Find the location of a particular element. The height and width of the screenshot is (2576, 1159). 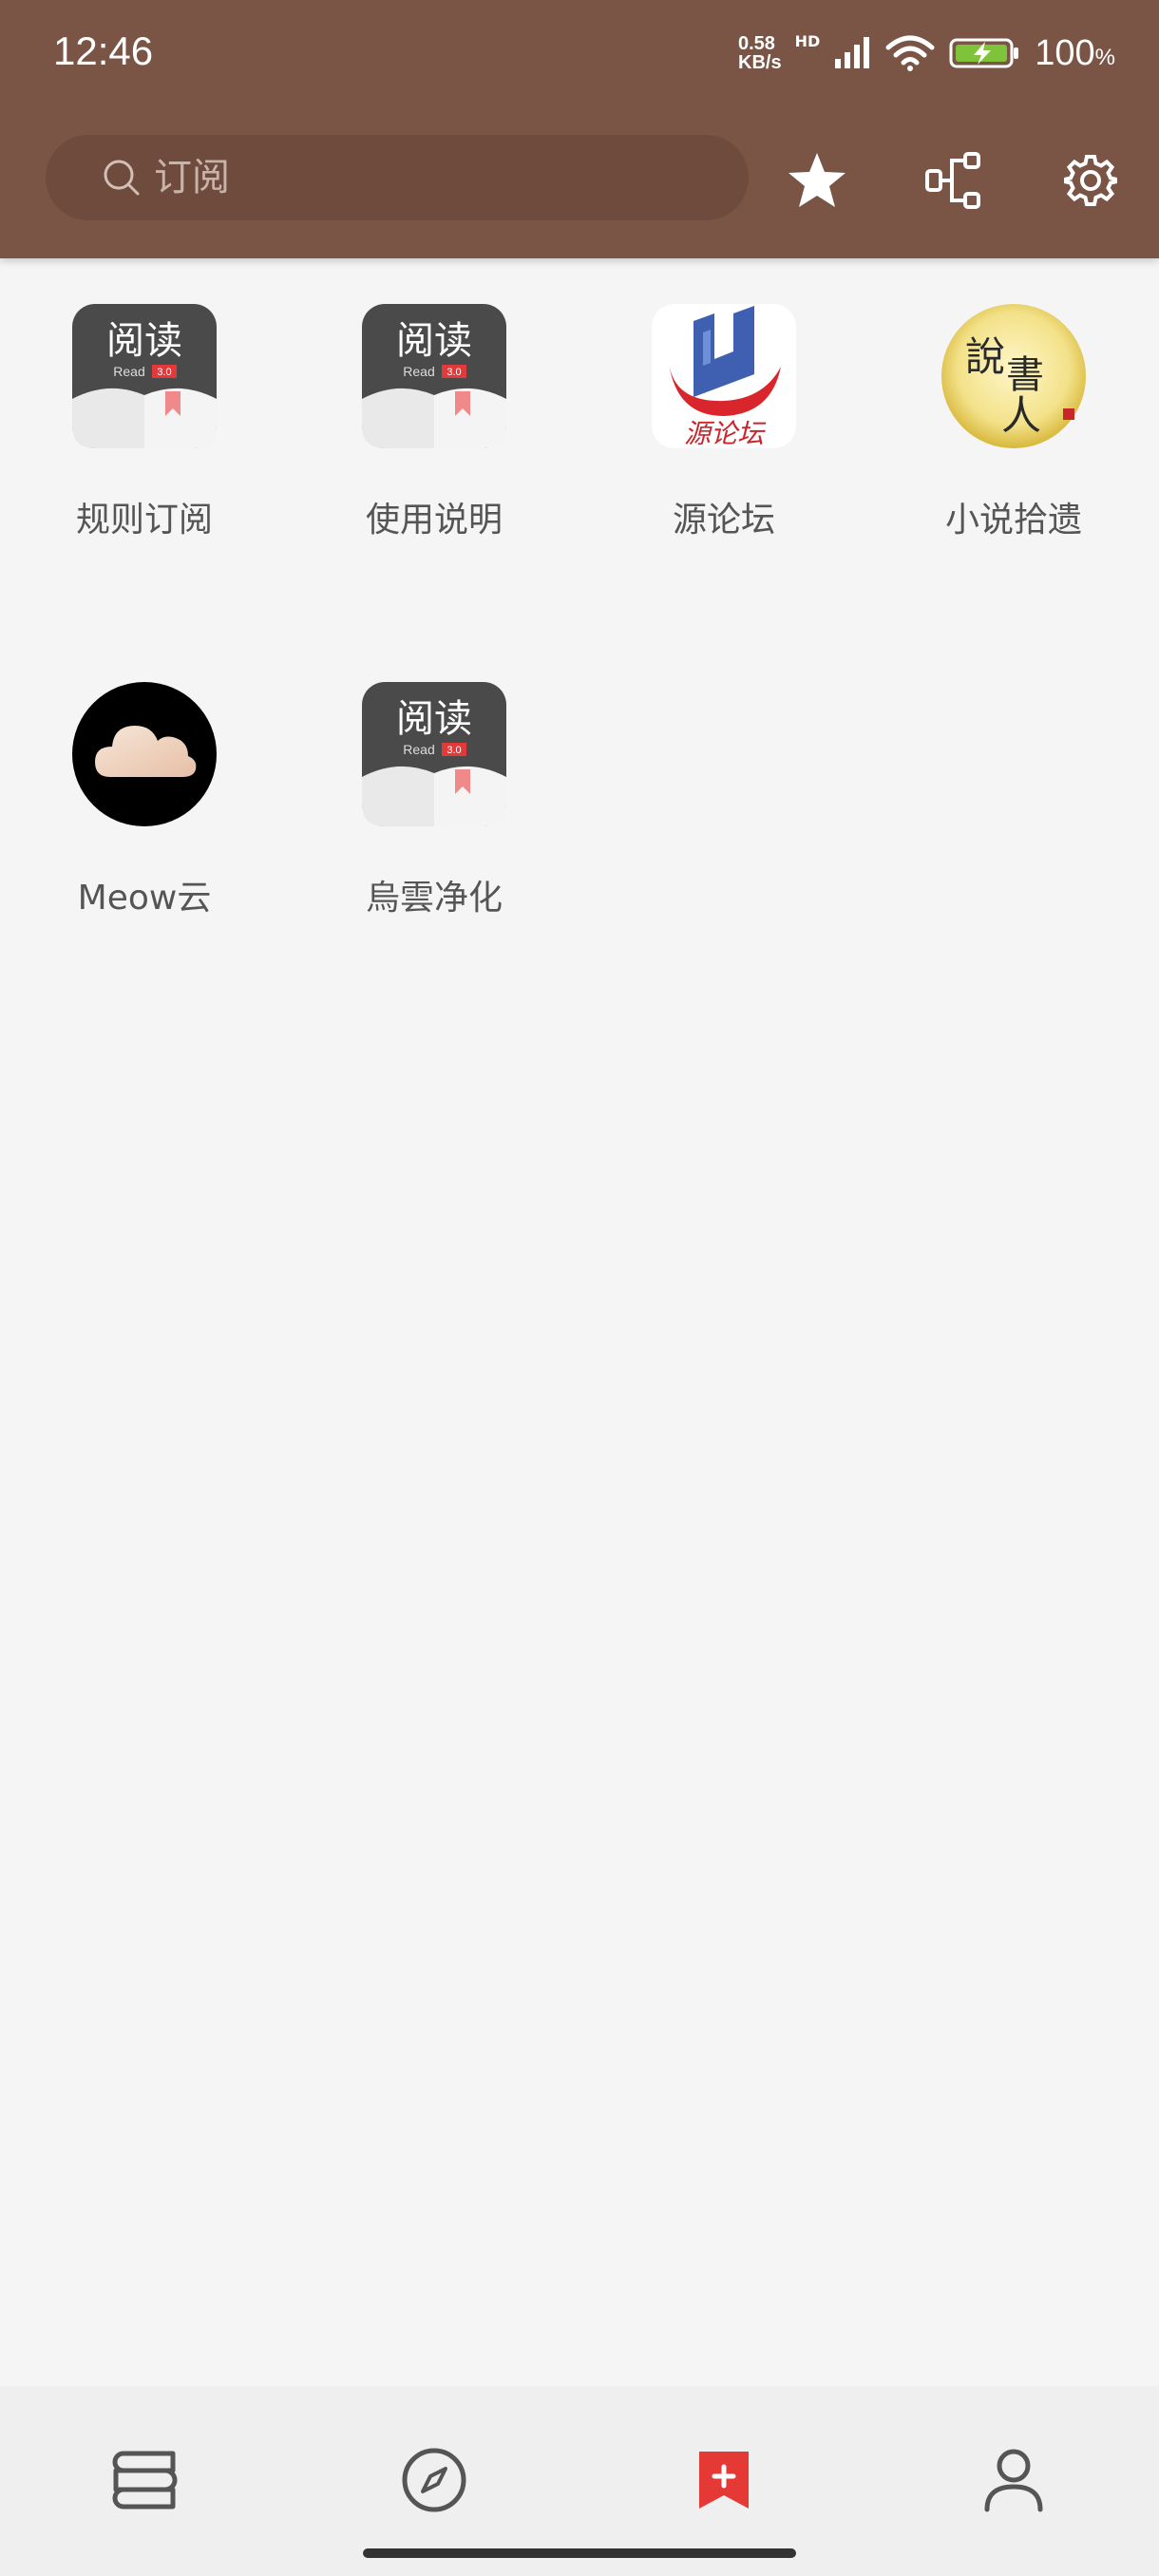

nav-profile is located at coordinates (1013, 2480).